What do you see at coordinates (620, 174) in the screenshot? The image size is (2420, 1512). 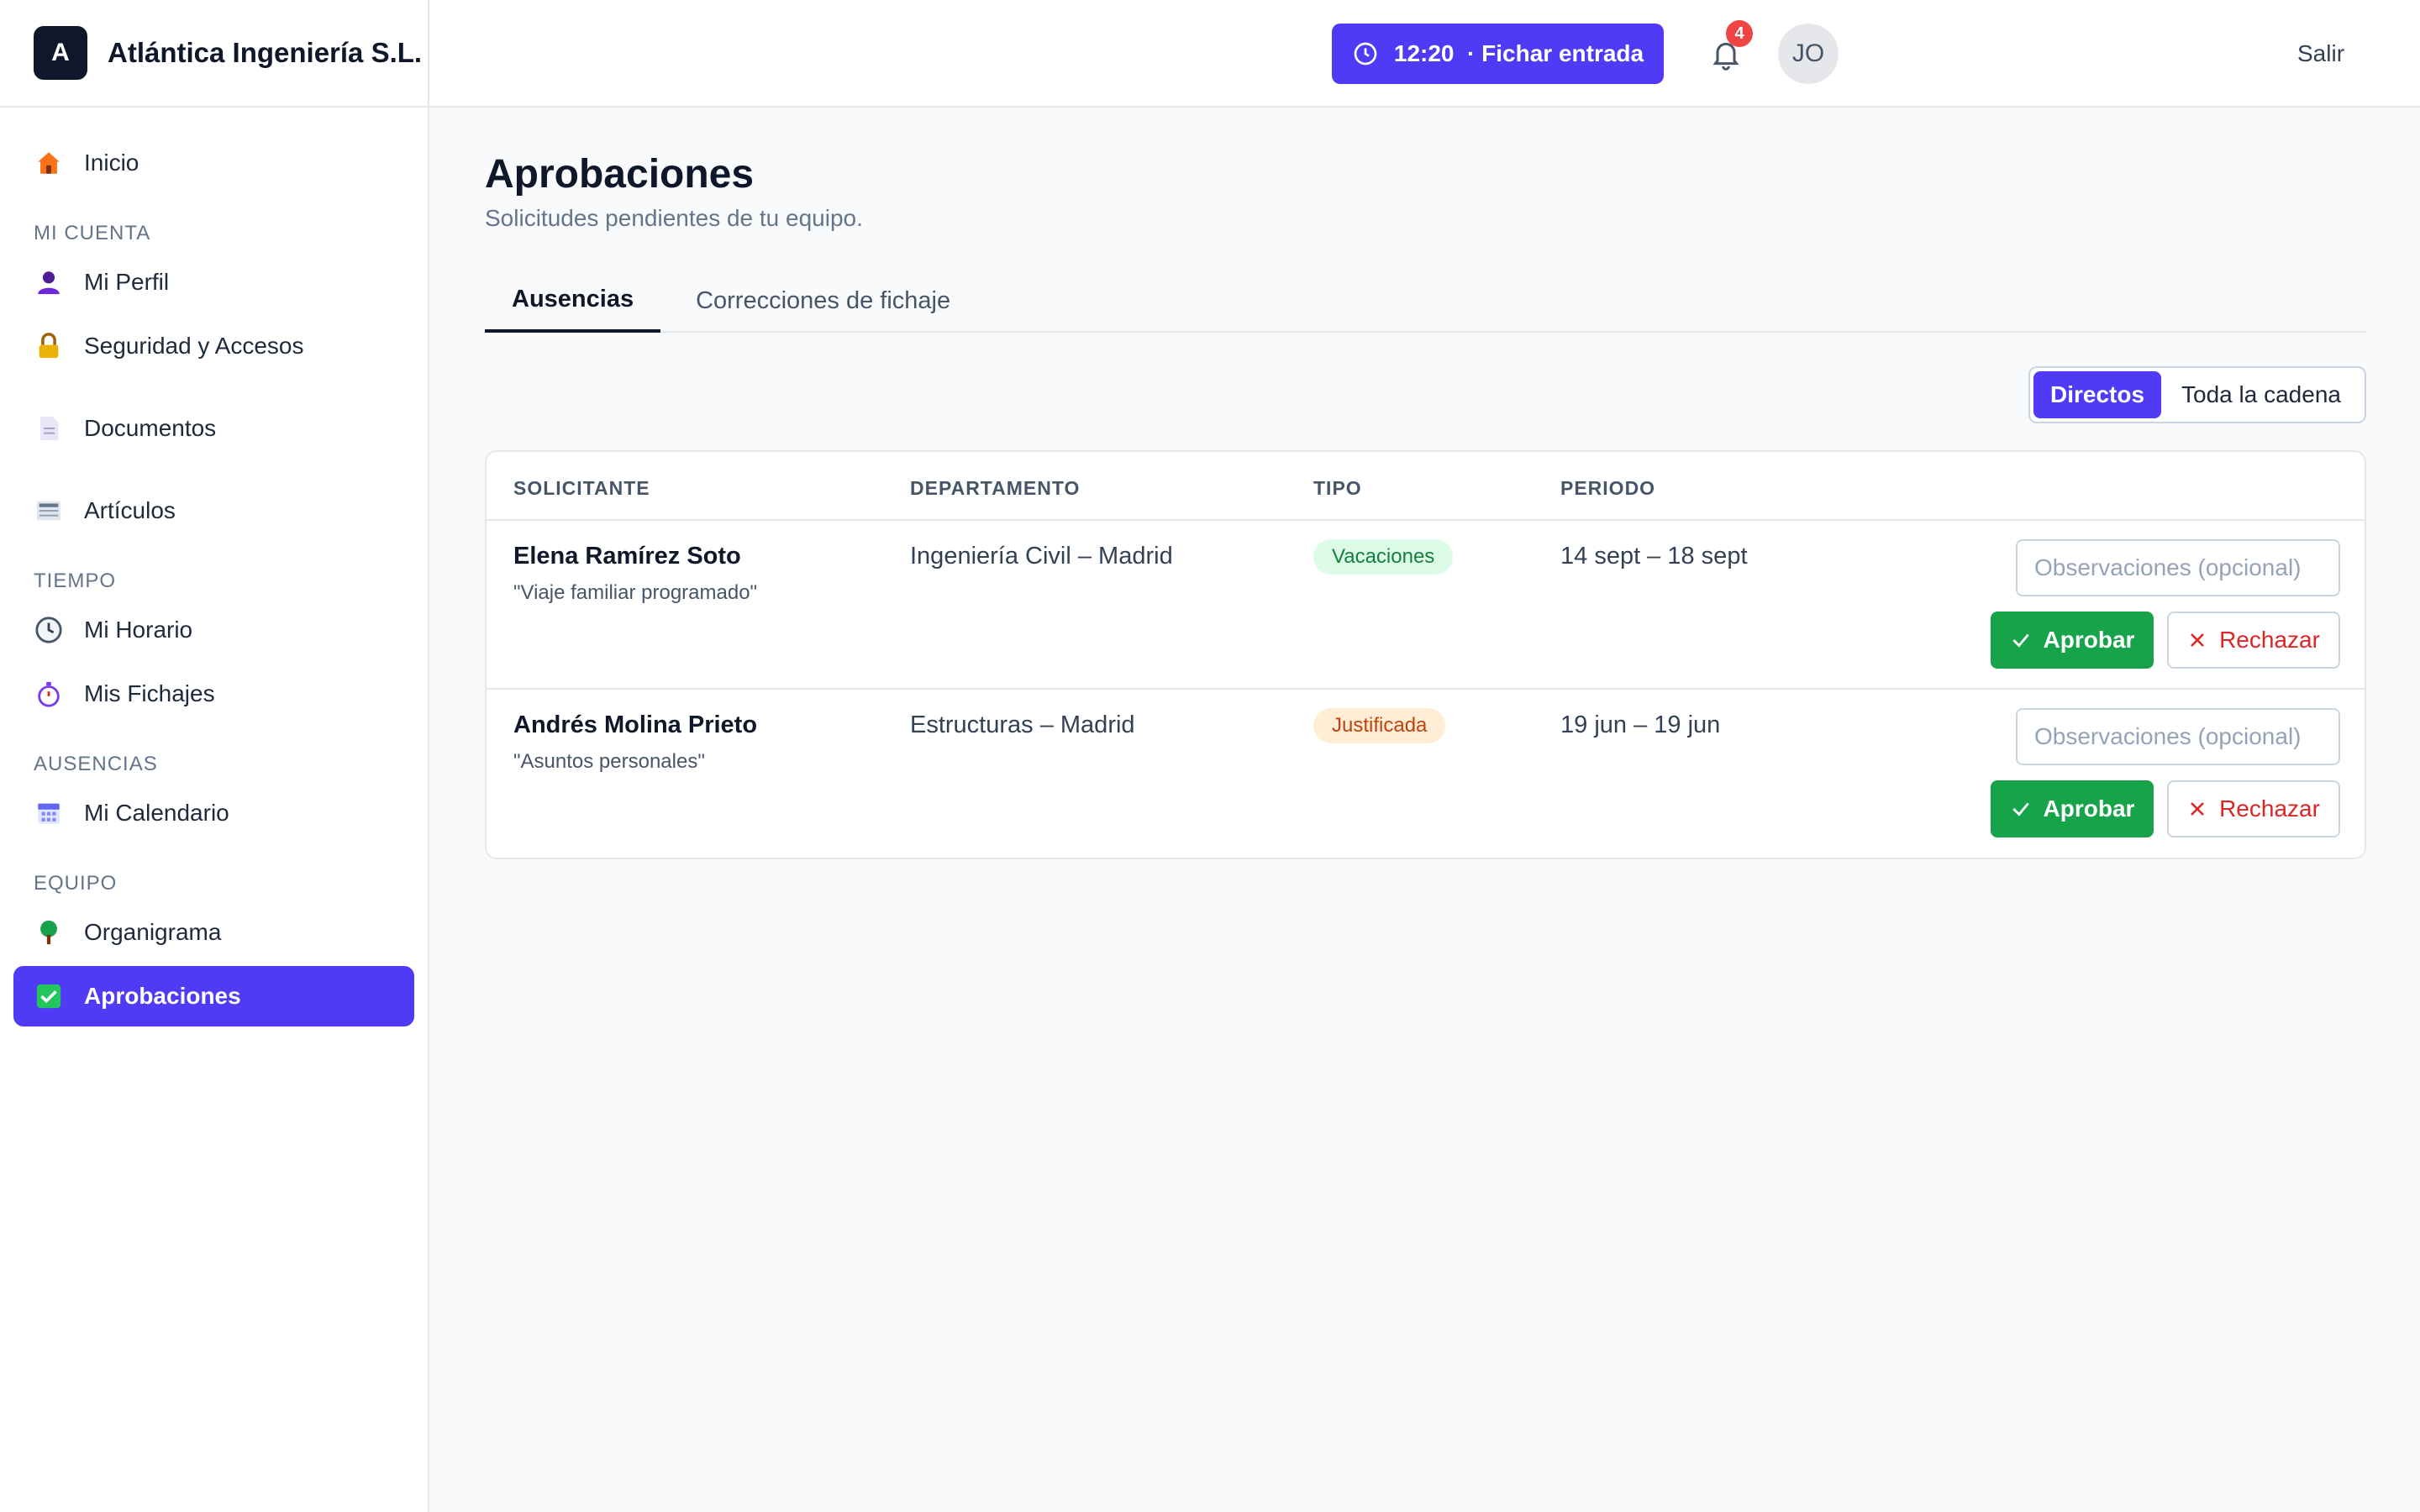 I see `page-title: Aprobaciones` at bounding box center [620, 174].